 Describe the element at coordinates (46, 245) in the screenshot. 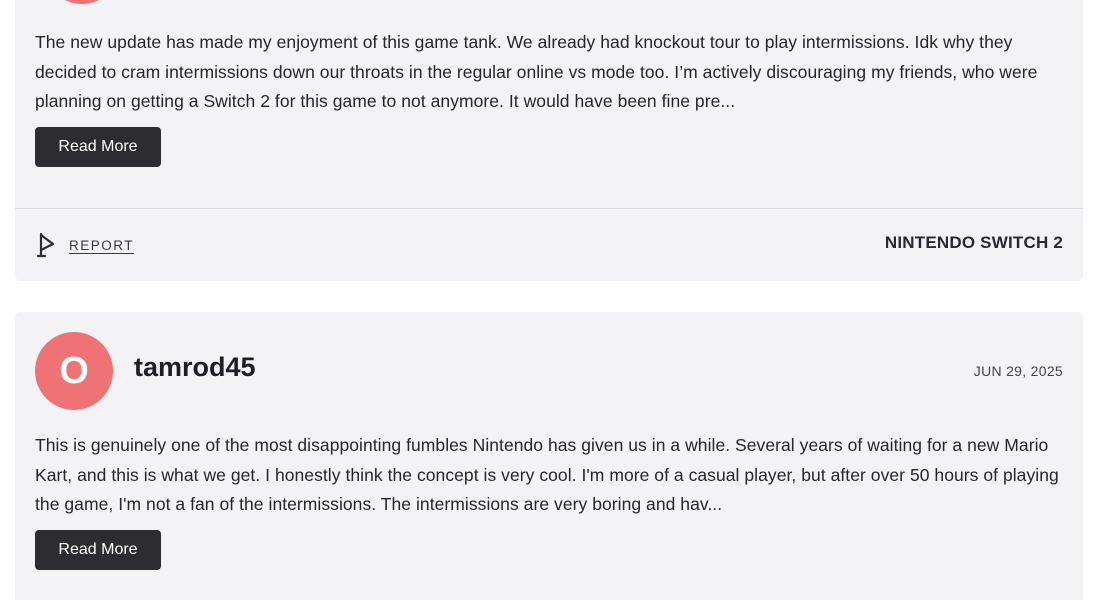

I see `flag-icon` at that location.